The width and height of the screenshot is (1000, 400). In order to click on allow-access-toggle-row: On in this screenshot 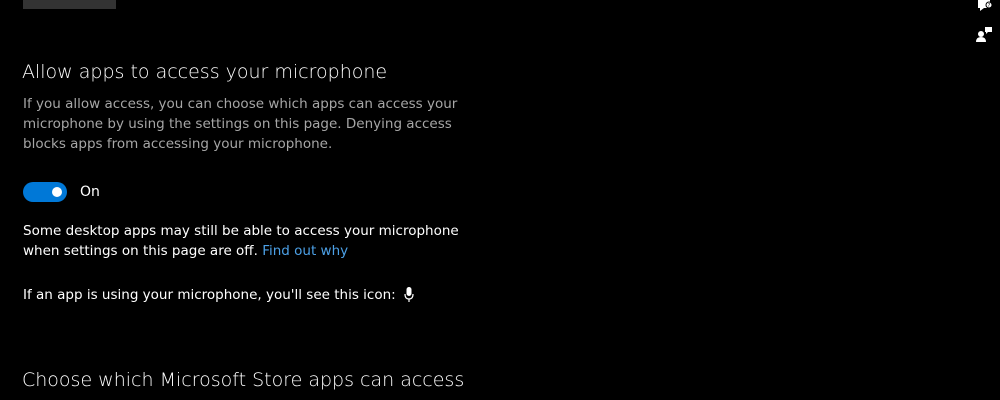, I will do `click(61, 192)`.